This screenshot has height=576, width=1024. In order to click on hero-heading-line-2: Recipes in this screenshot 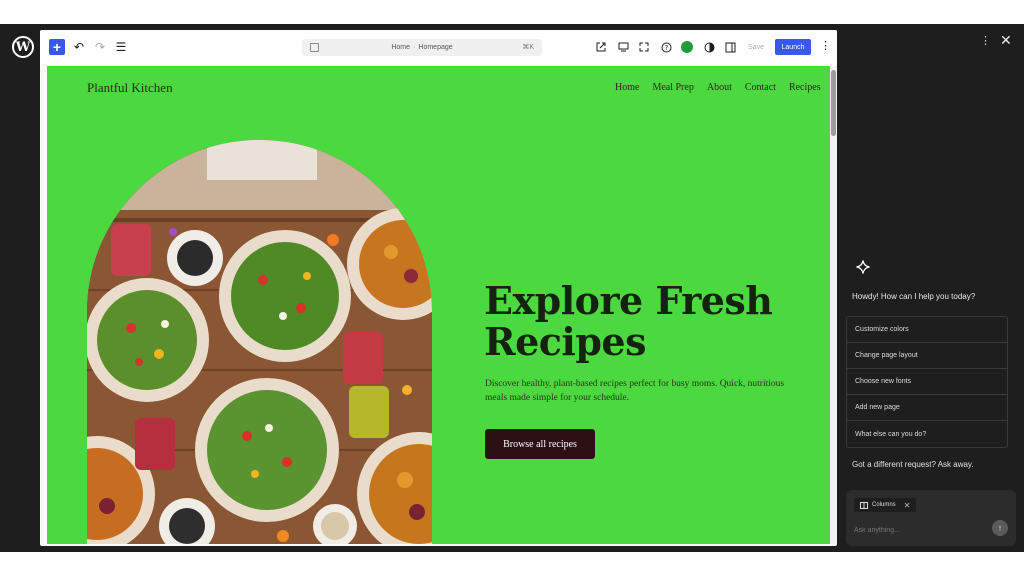, I will do `click(565, 341)`.